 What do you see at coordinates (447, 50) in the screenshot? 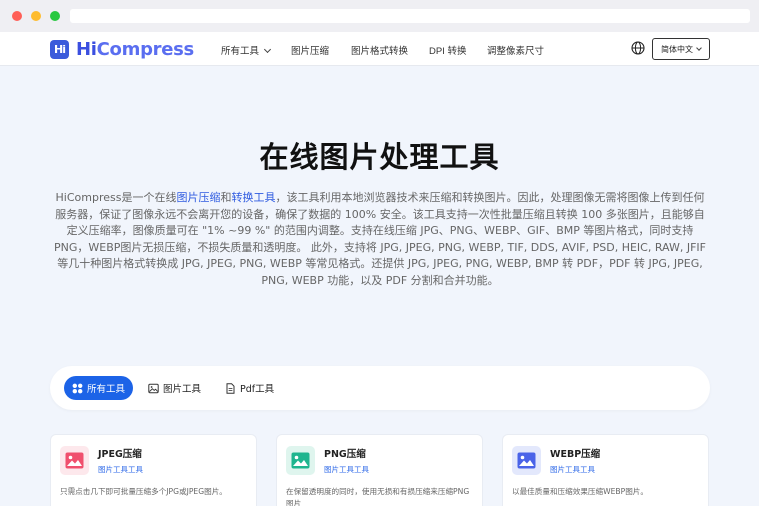
I see `nav-dpi-convert: DPI 转换` at bounding box center [447, 50].